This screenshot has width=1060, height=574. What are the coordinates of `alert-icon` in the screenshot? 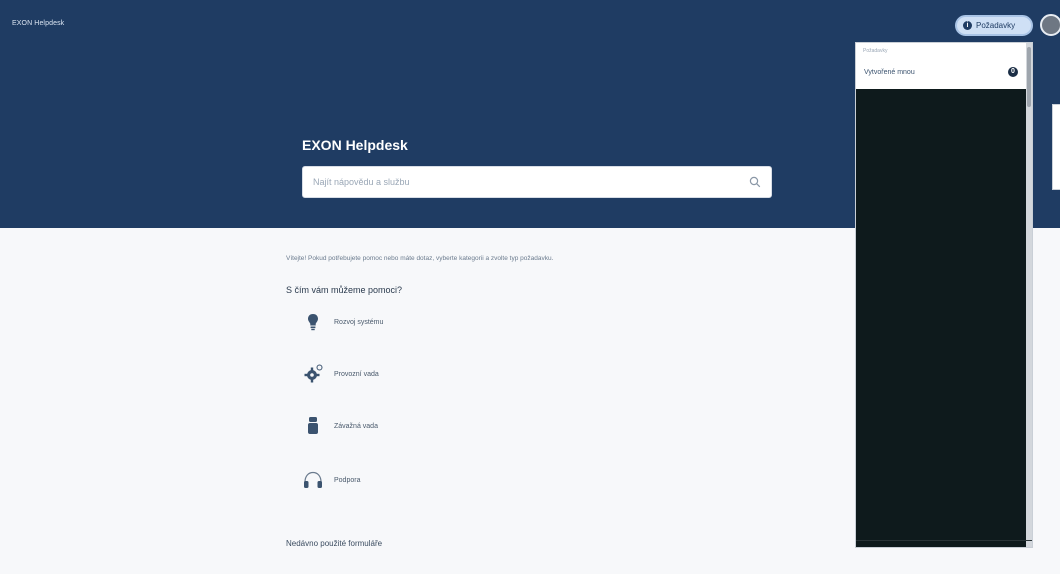 It's located at (313, 426).